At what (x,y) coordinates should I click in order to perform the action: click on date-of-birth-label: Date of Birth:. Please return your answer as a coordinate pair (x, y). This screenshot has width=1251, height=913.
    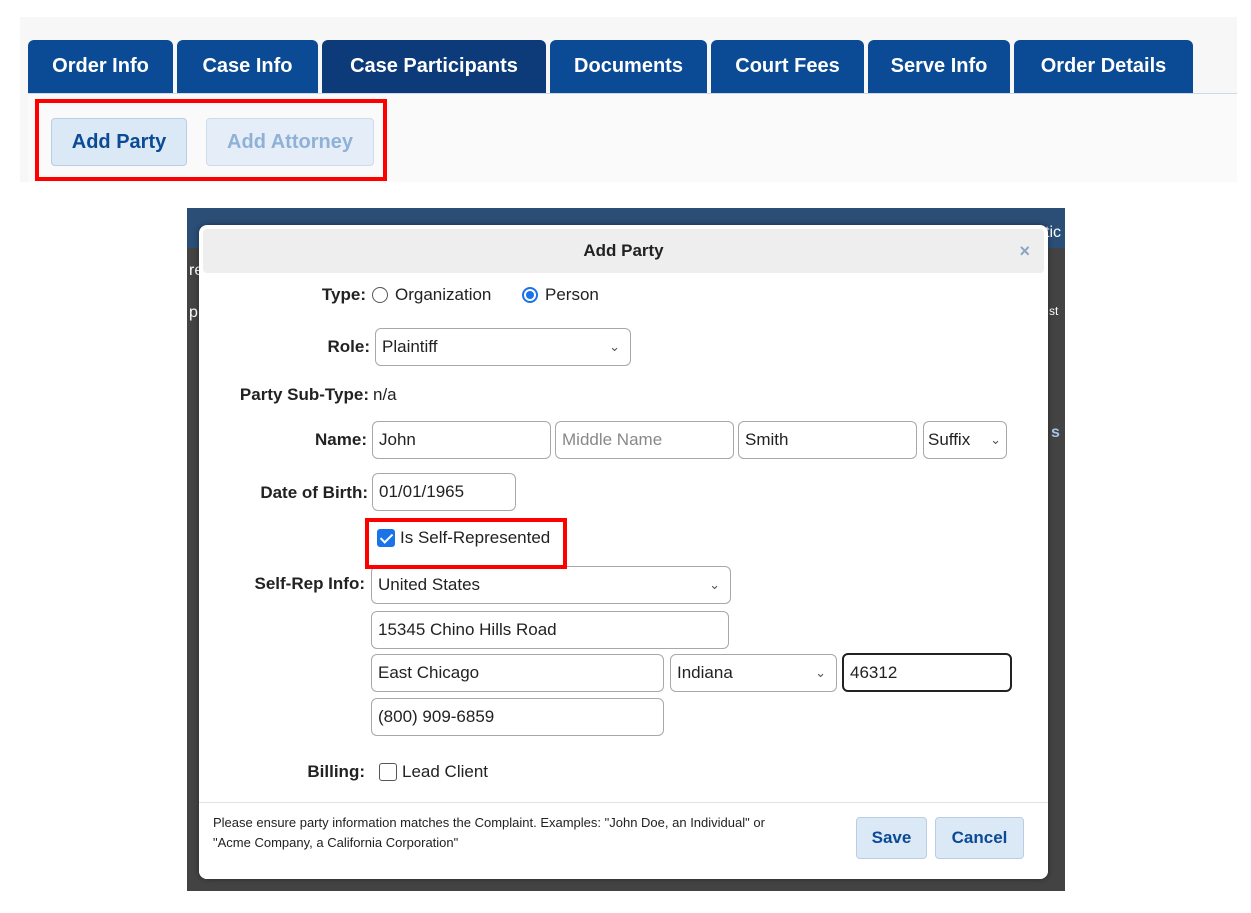
    Looking at the image, I should click on (314, 492).